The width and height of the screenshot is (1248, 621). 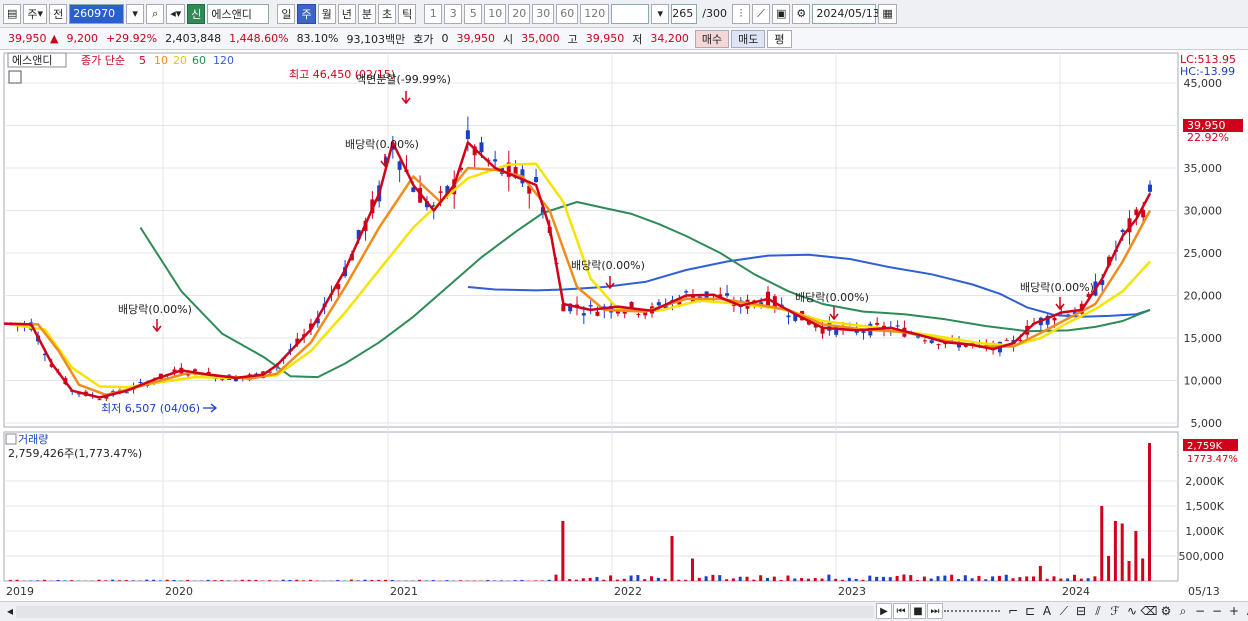 What do you see at coordinates (974, 611) in the screenshot?
I see `speed-slider` at bounding box center [974, 611].